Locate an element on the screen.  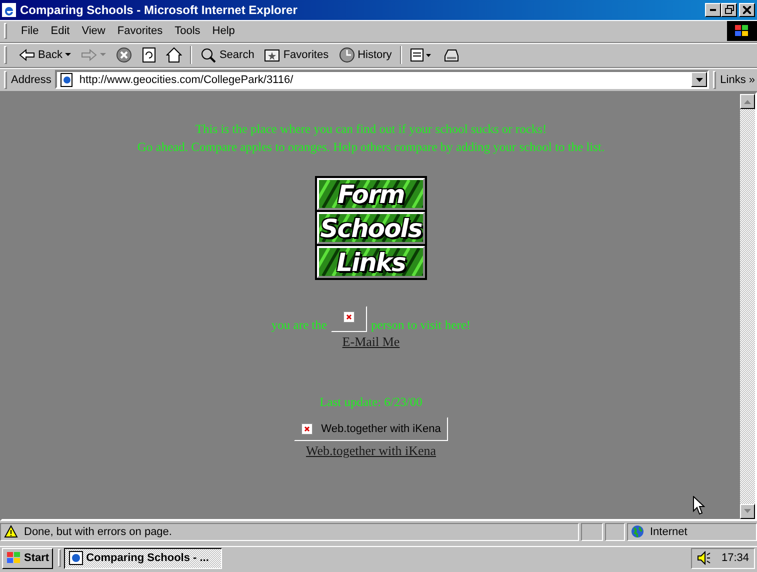
home-icon is located at coordinates (174, 55).